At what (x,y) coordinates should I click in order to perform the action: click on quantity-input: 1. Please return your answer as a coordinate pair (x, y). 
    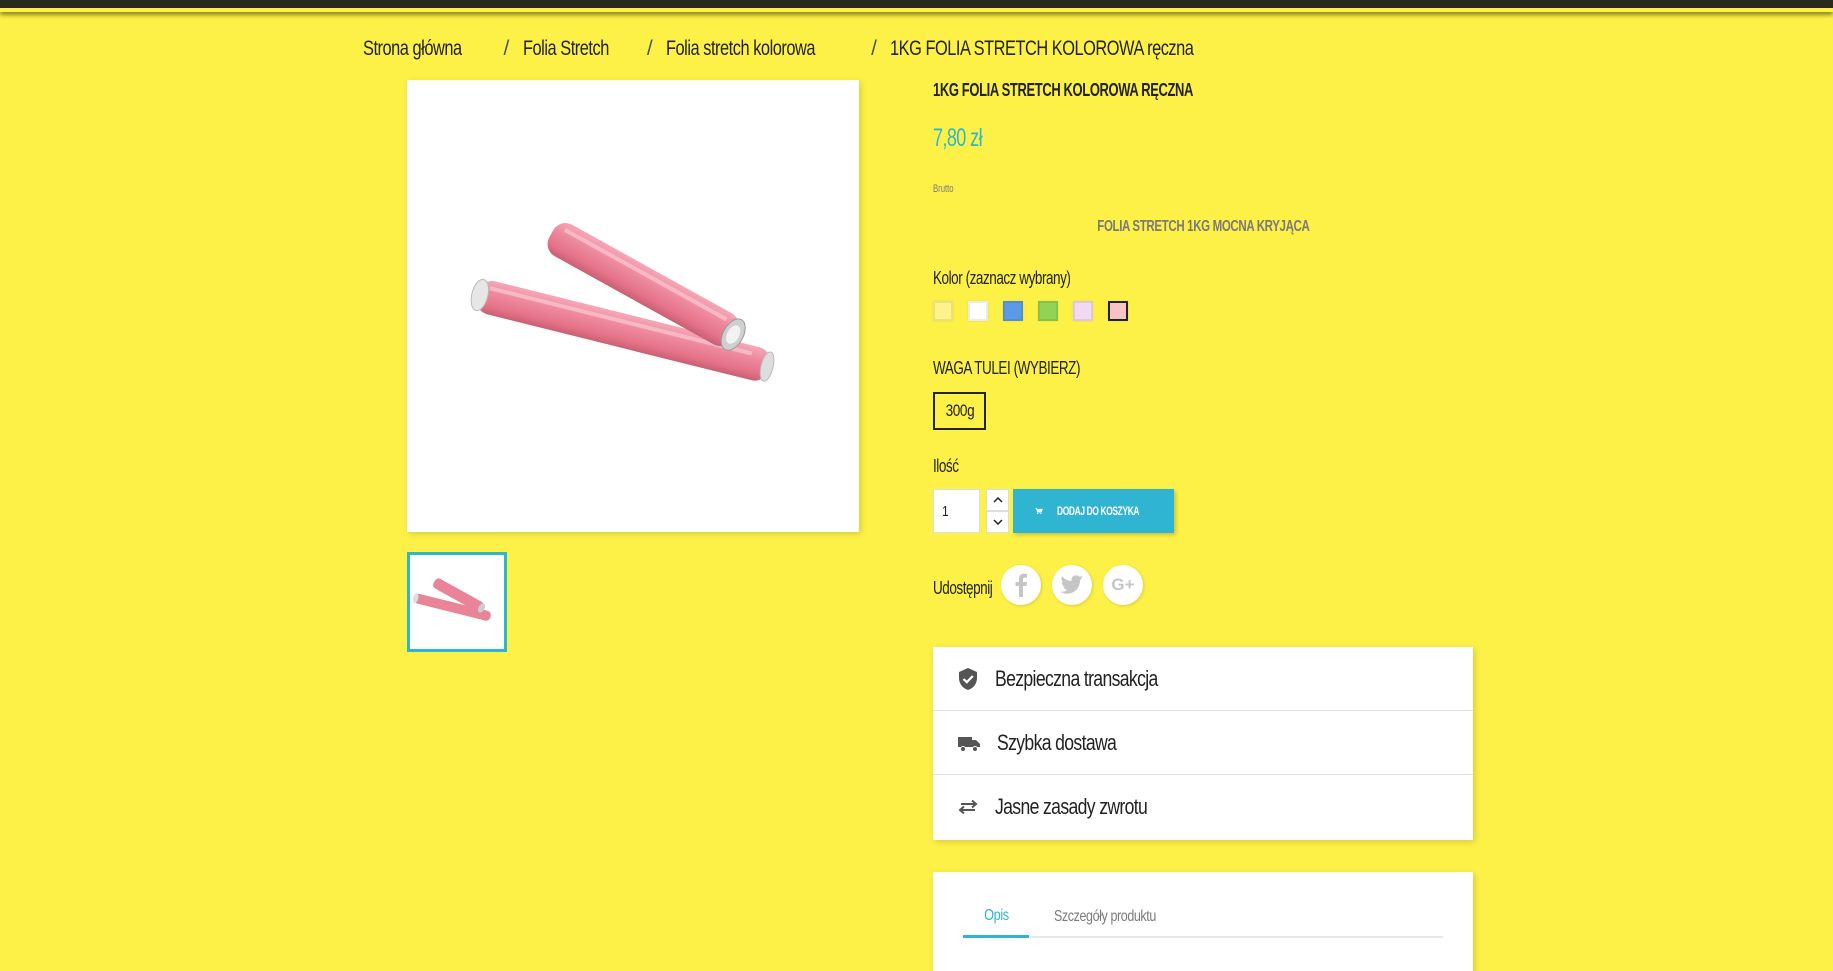
    Looking at the image, I should click on (956, 511).